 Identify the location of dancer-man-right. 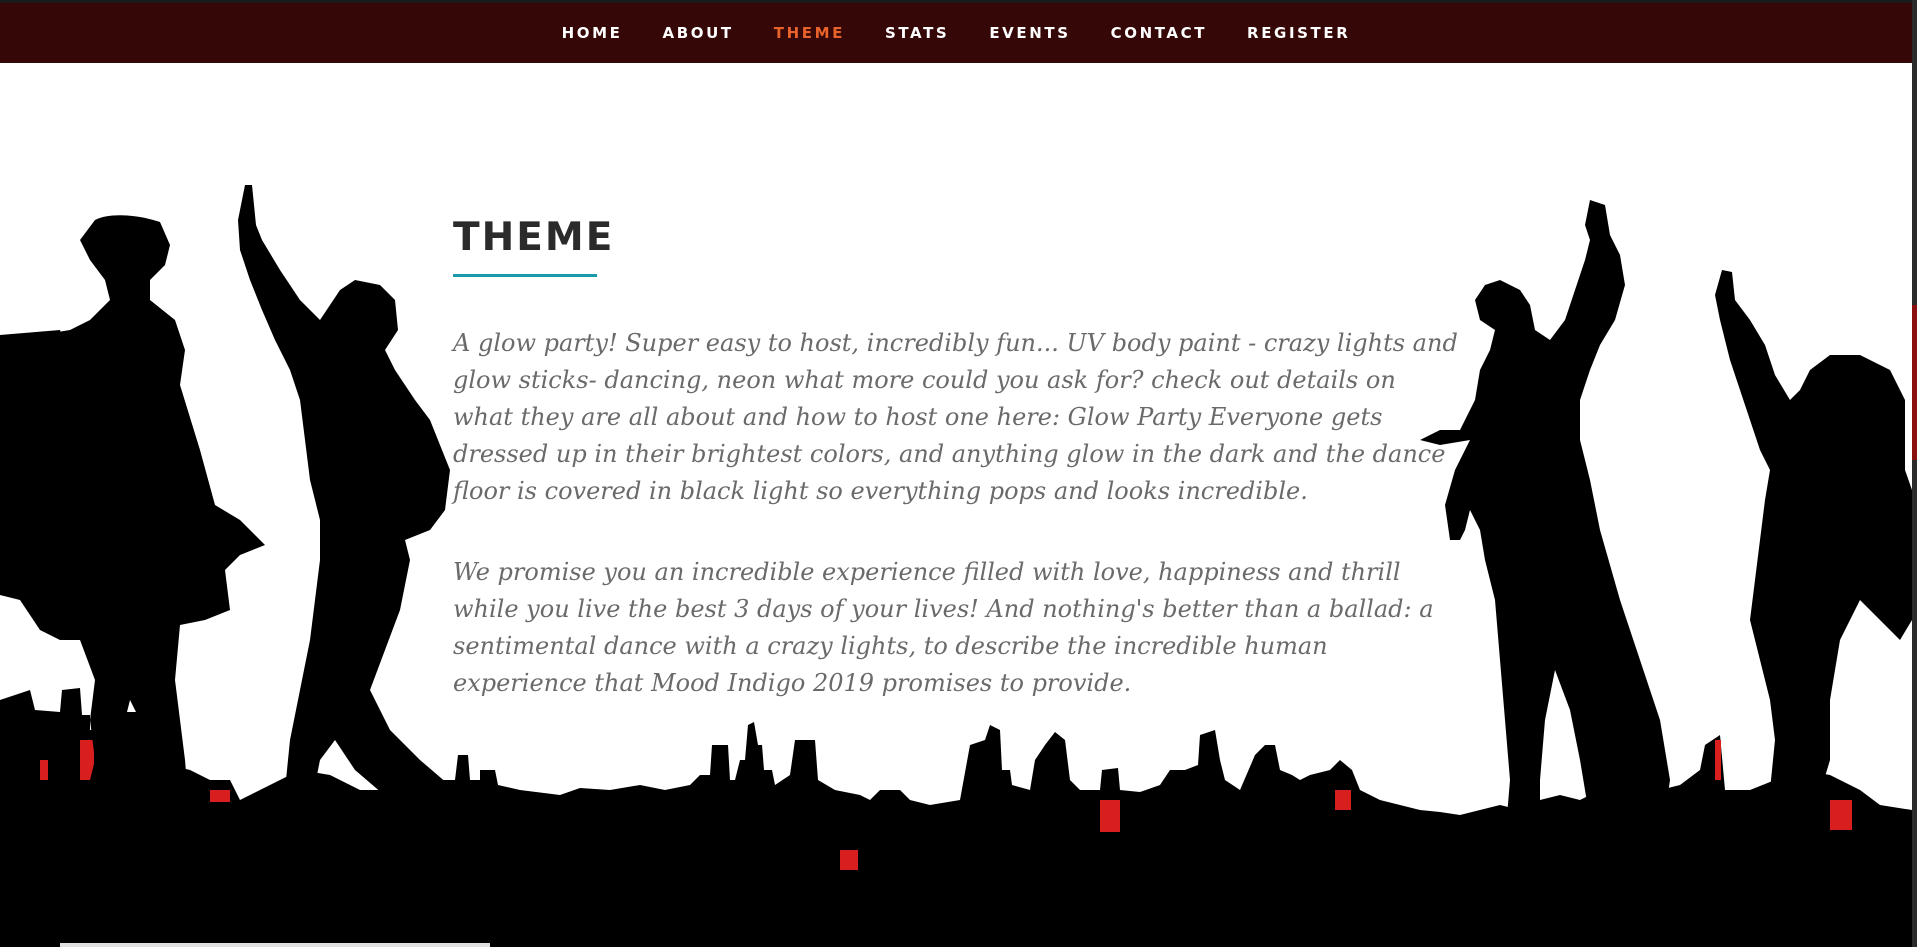
(1545, 540).